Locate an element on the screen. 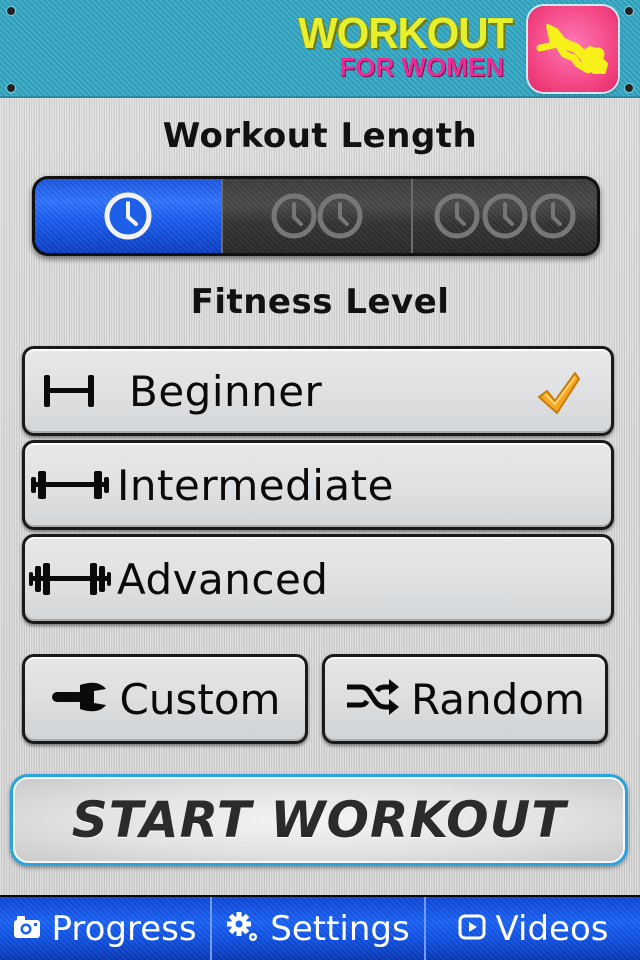 This screenshot has width=640, height=960. level-beginner-button: Beginner is located at coordinates (318, 391).